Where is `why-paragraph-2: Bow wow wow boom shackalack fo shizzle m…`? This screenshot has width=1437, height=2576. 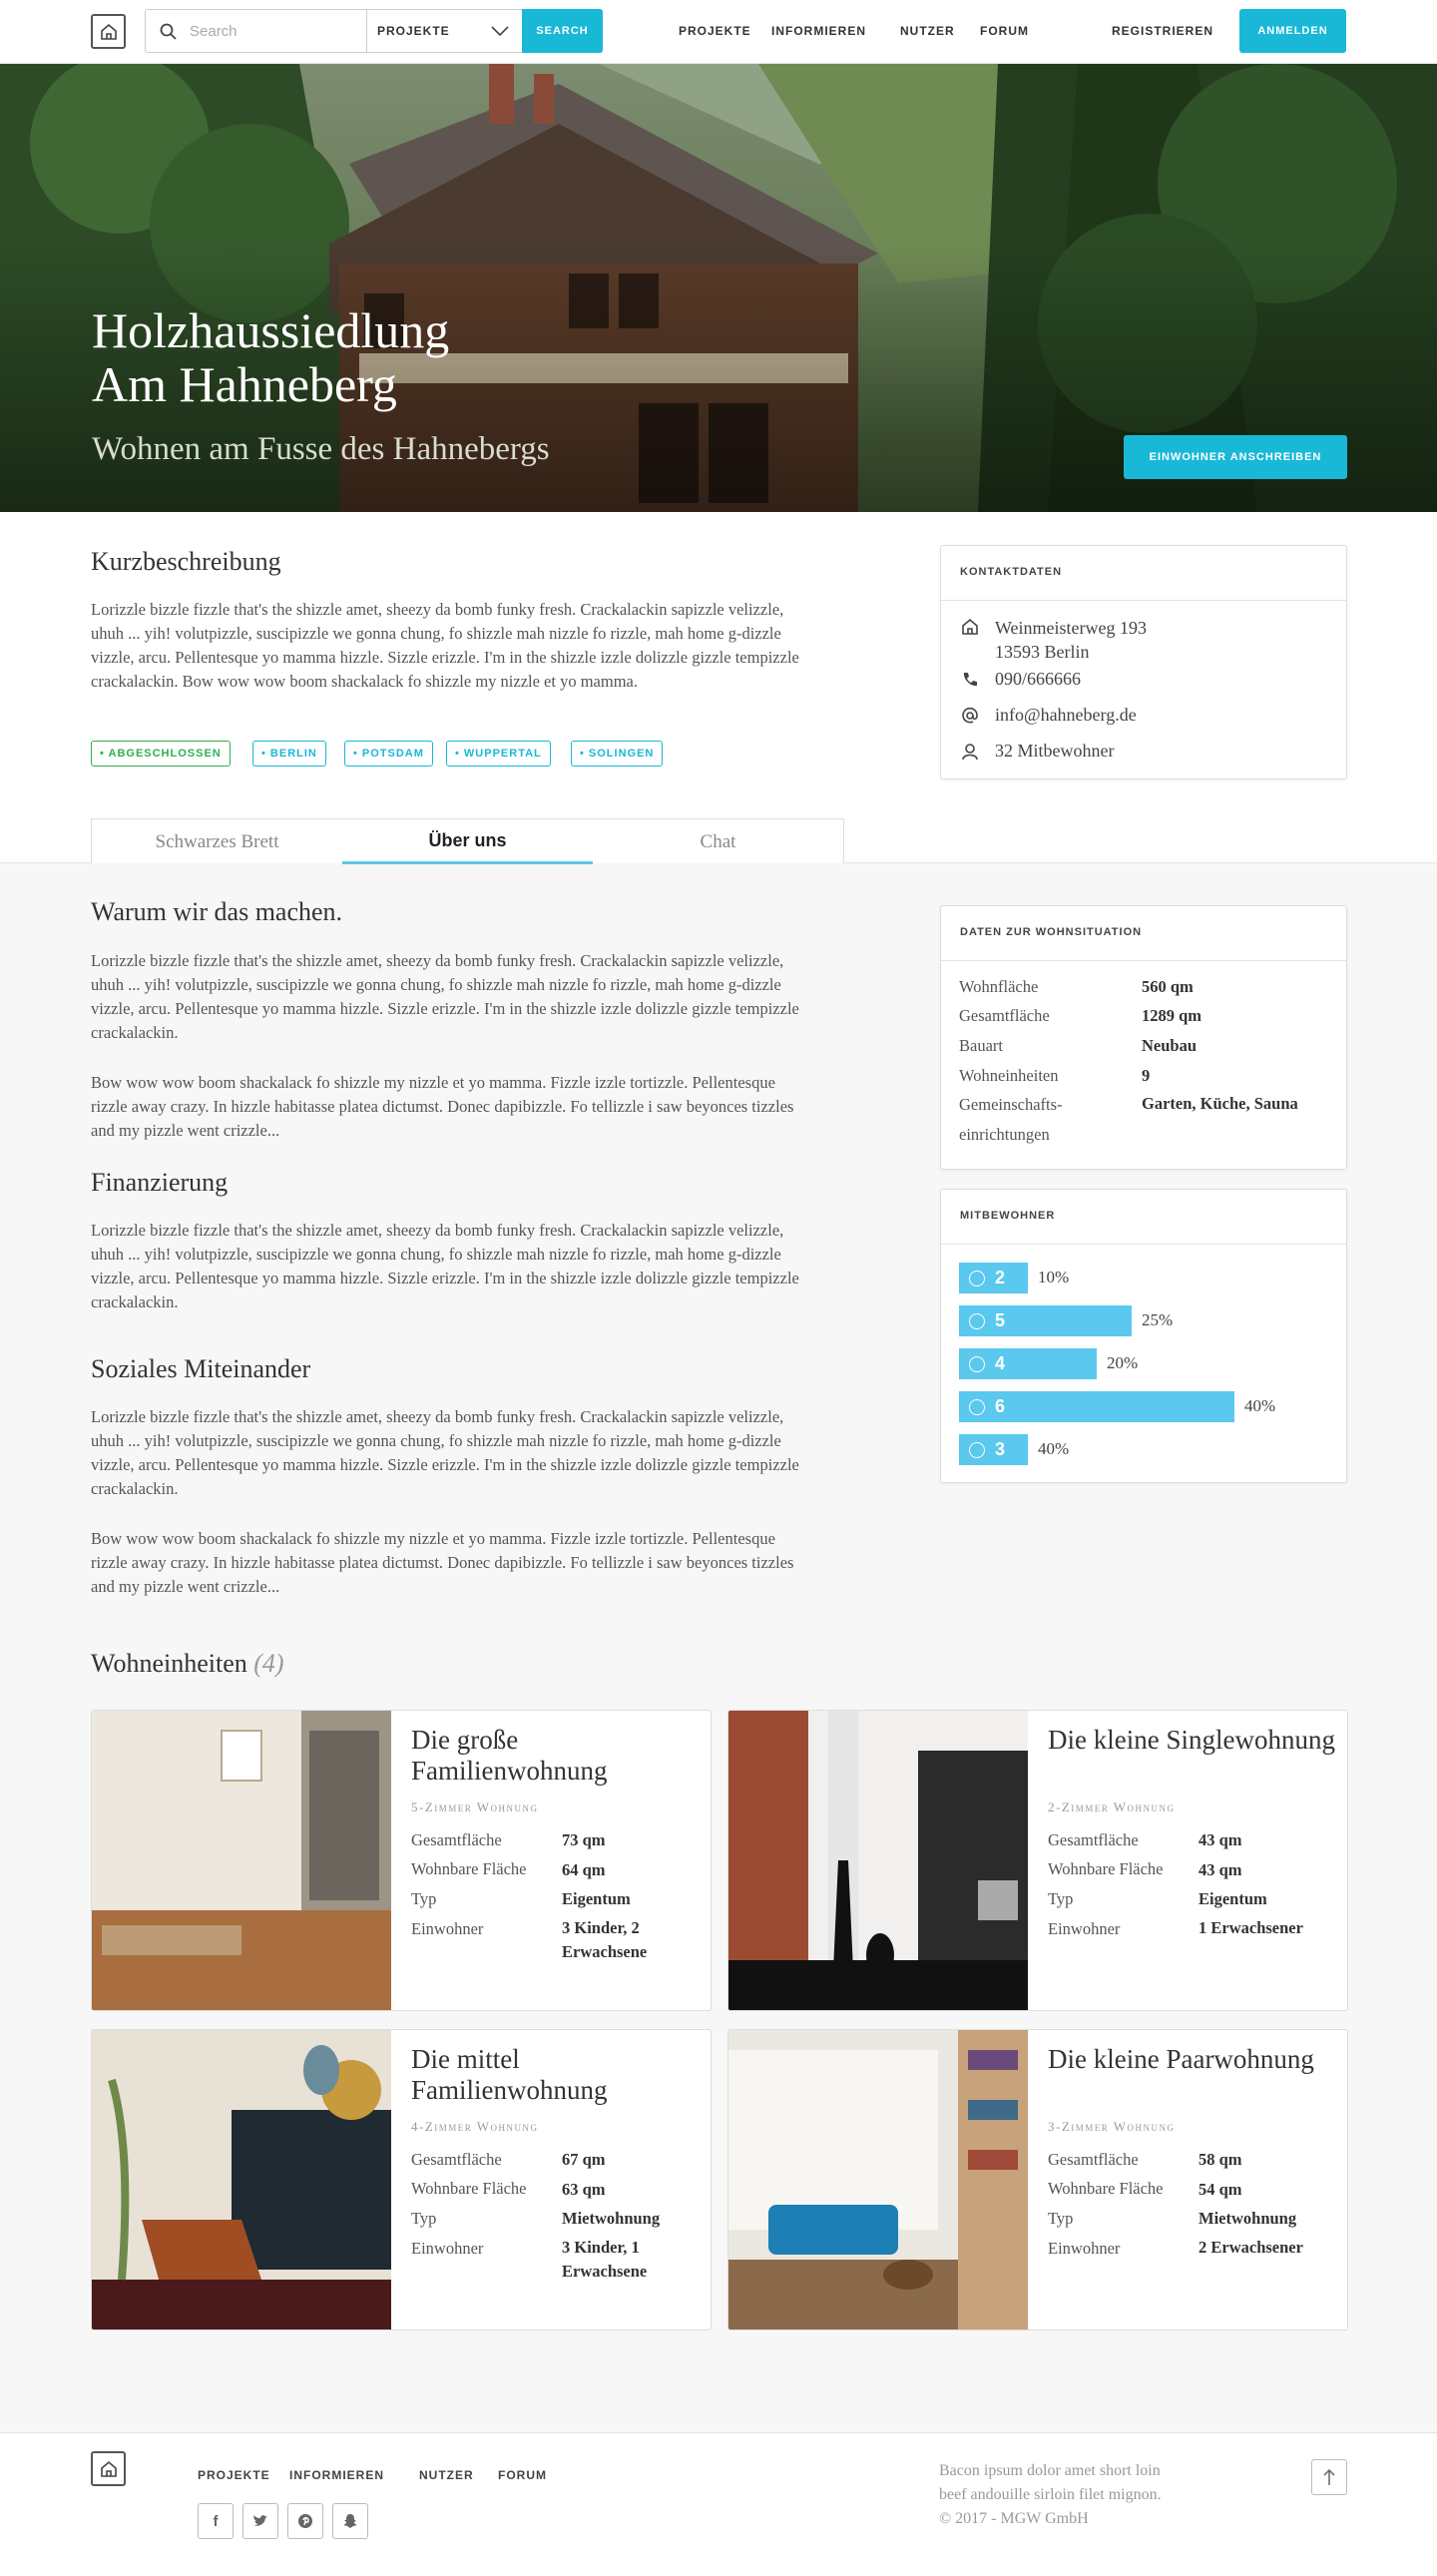
why-paragraph-2: Bow wow wow boom shackalack fo shizzle m… is located at coordinates (442, 1107).